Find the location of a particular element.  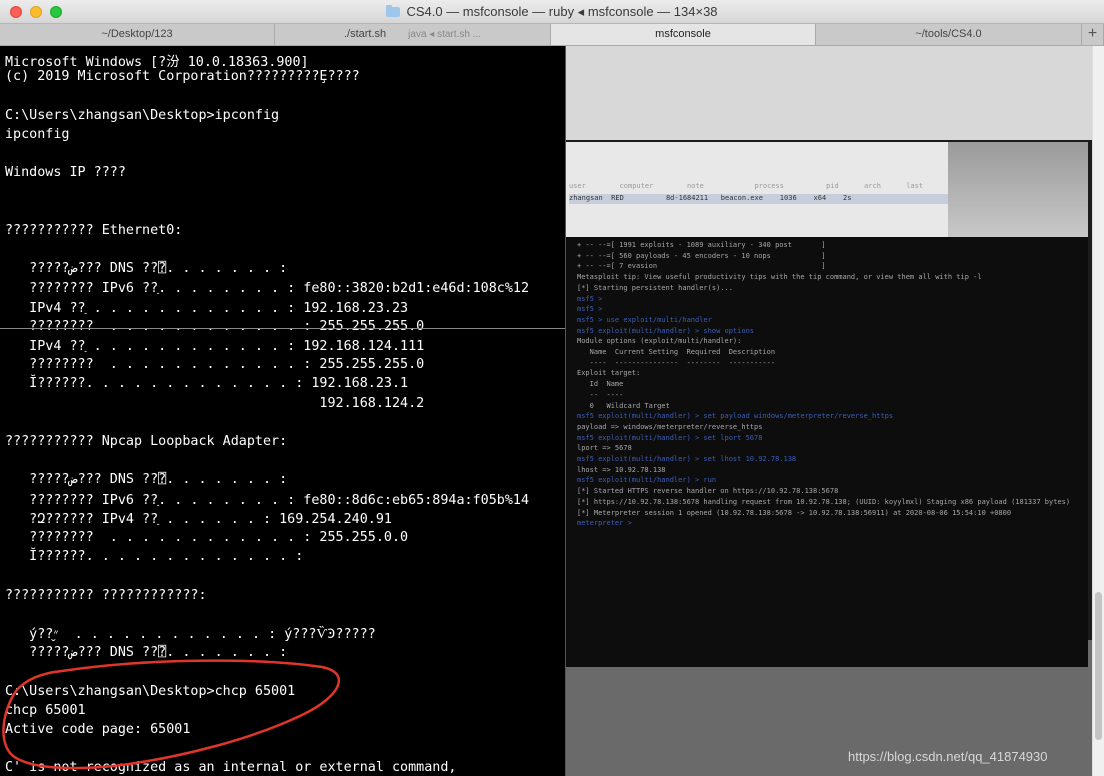

terminal-line: Windows IP ???? is located at coordinates (65, 173).